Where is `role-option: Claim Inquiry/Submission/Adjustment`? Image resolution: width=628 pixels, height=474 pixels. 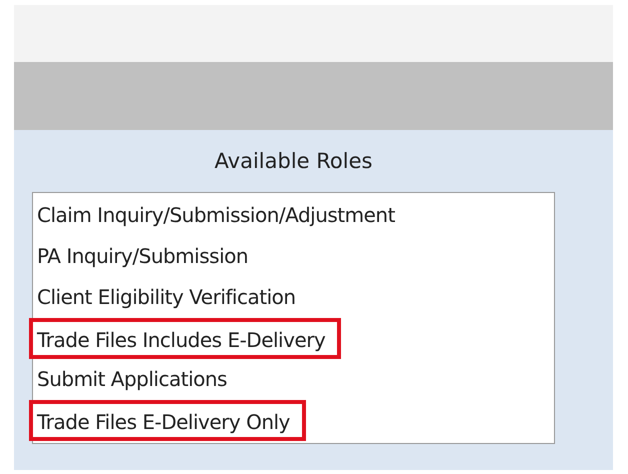
role-option: Claim Inquiry/Submission/Adjustment is located at coordinates (293, 215).